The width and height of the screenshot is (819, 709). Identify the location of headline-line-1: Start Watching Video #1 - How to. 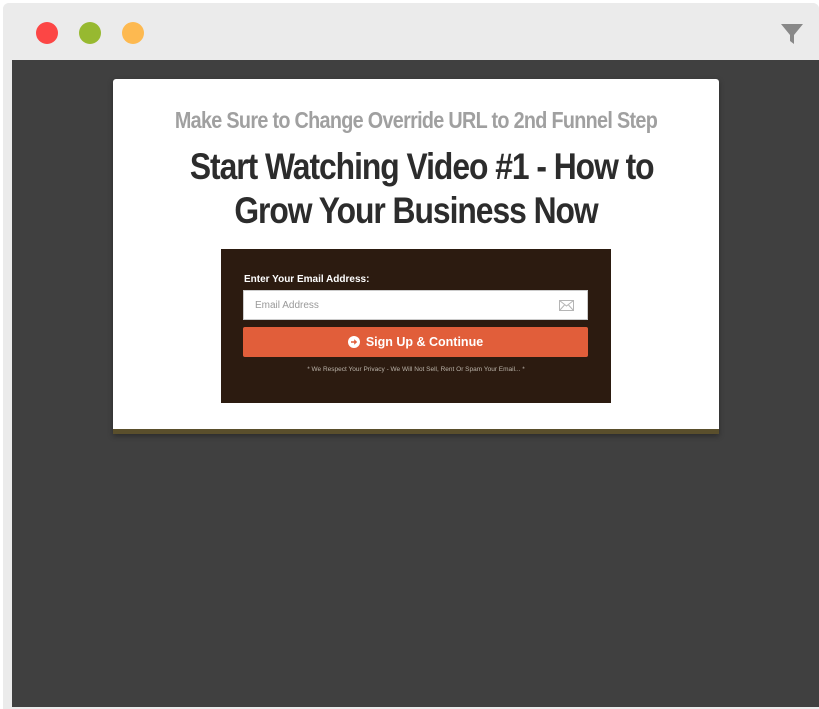
(422, 166).